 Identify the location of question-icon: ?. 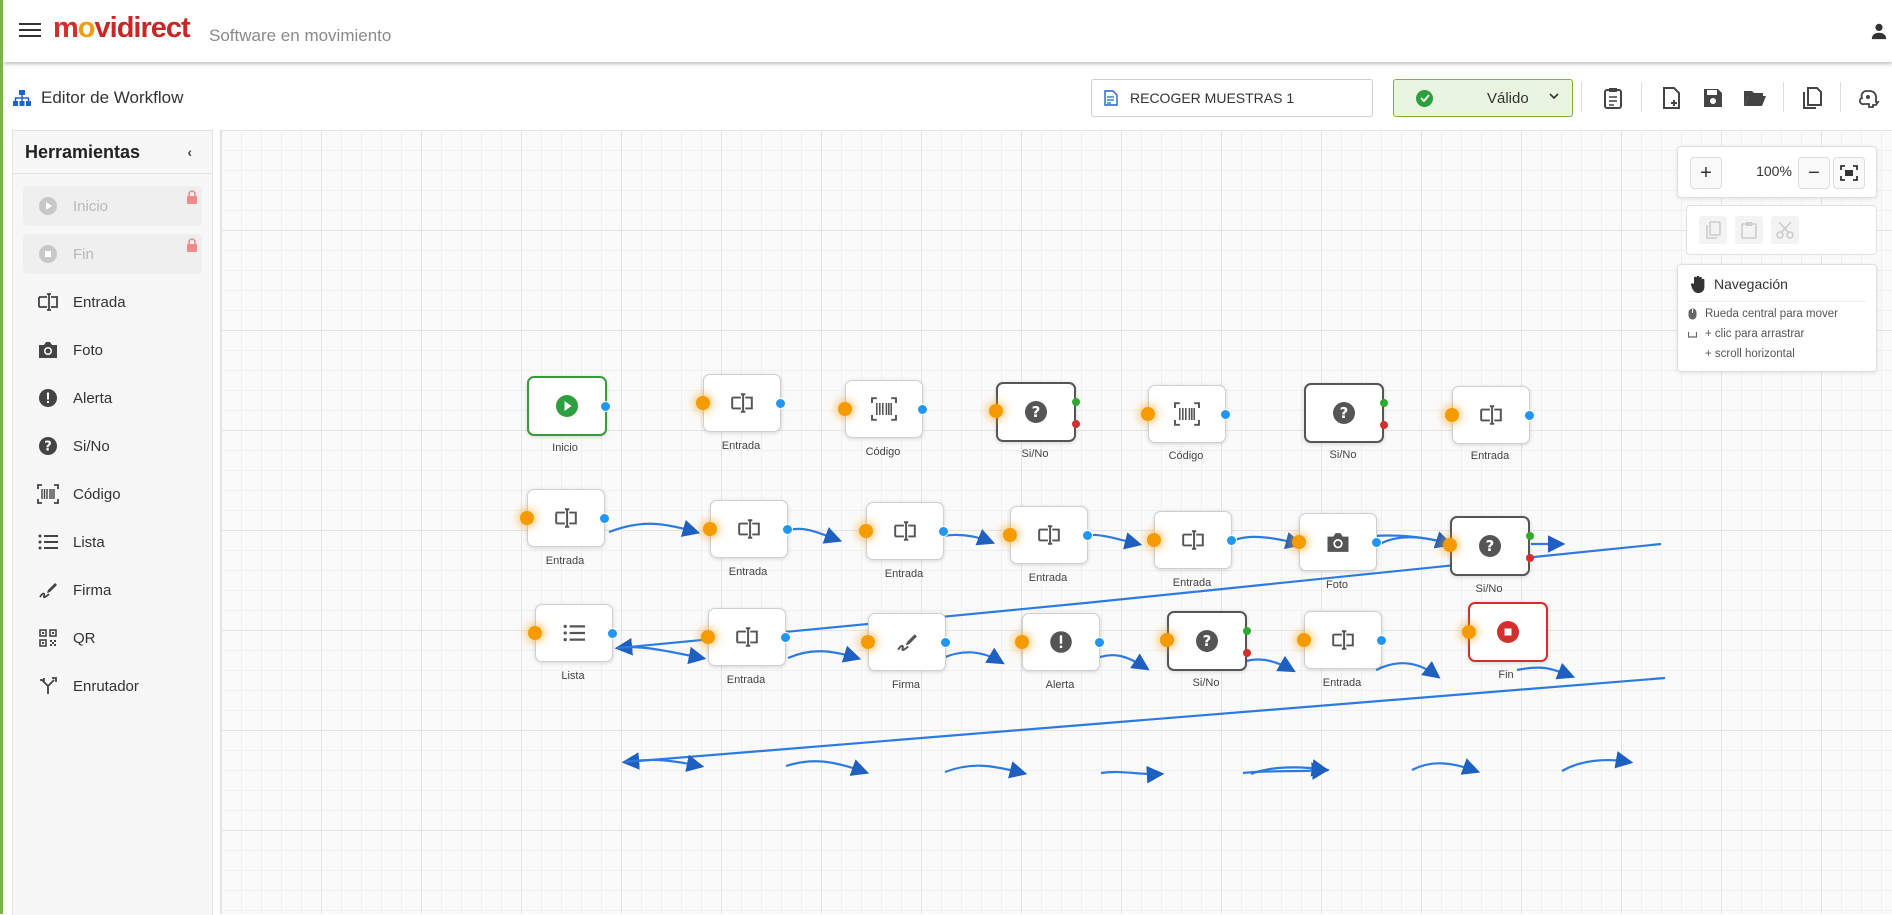
(1036, 412).